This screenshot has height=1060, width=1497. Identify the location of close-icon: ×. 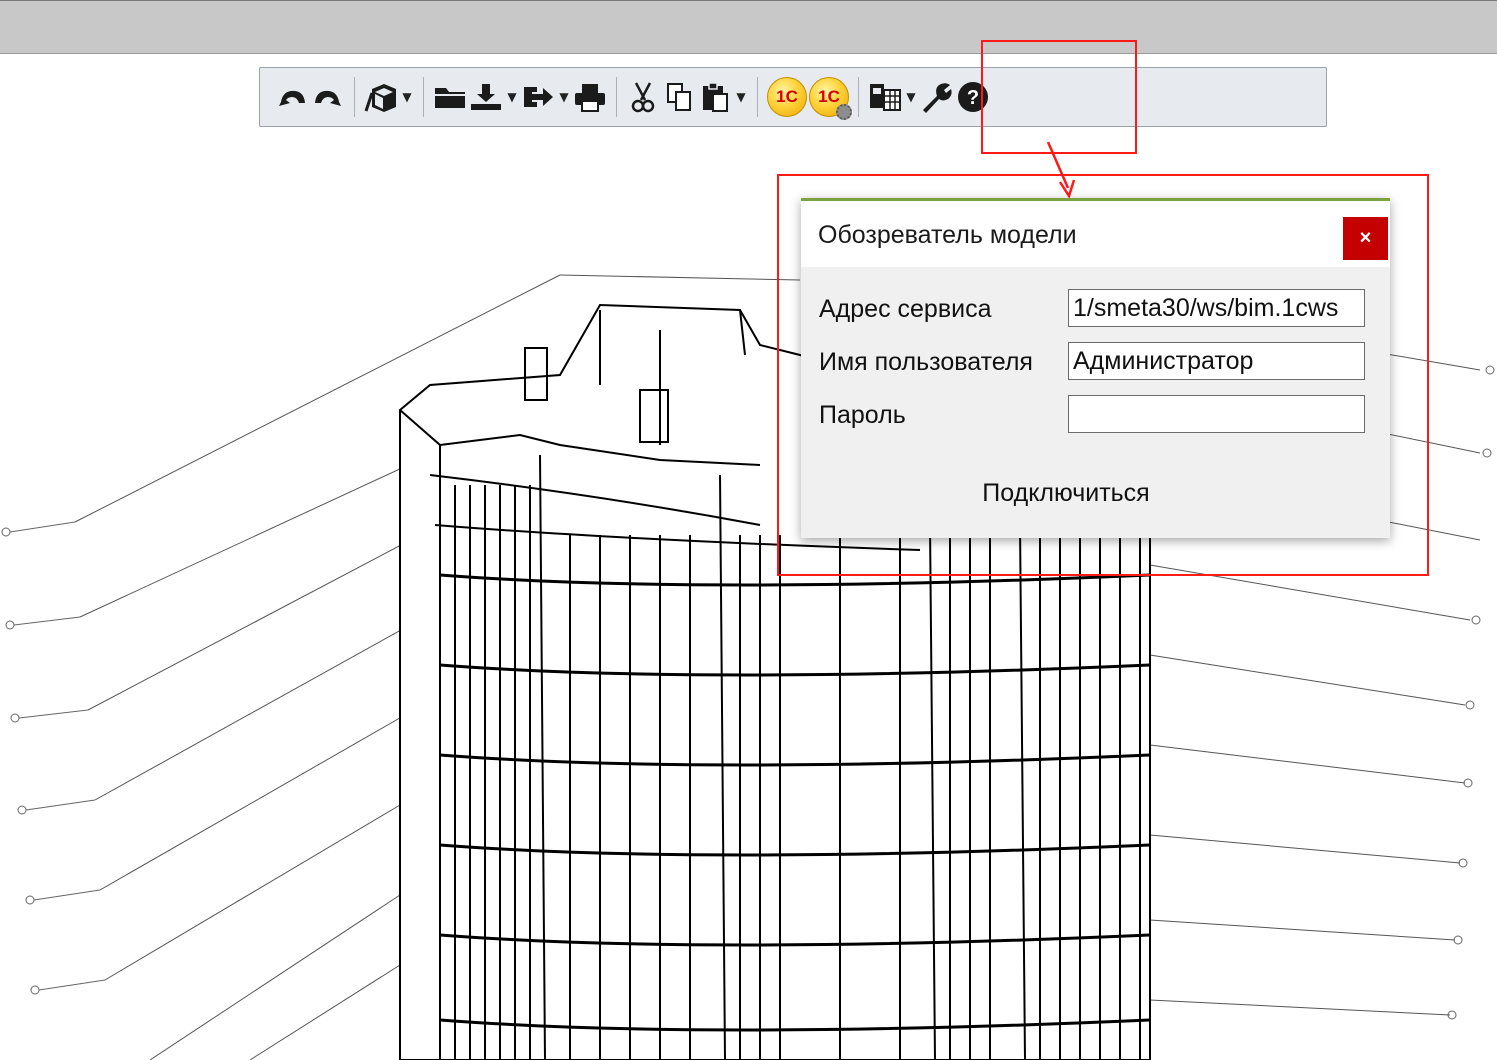
(1365, 238).